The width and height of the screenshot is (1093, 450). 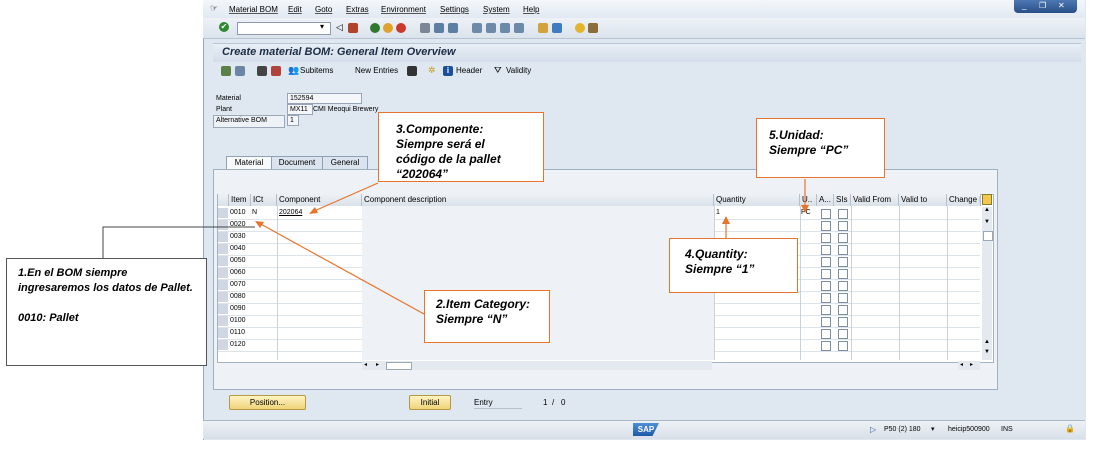 I want to click on callout-5: 5.Unidad: Siempre “PC”, so click(x=820, y=148).